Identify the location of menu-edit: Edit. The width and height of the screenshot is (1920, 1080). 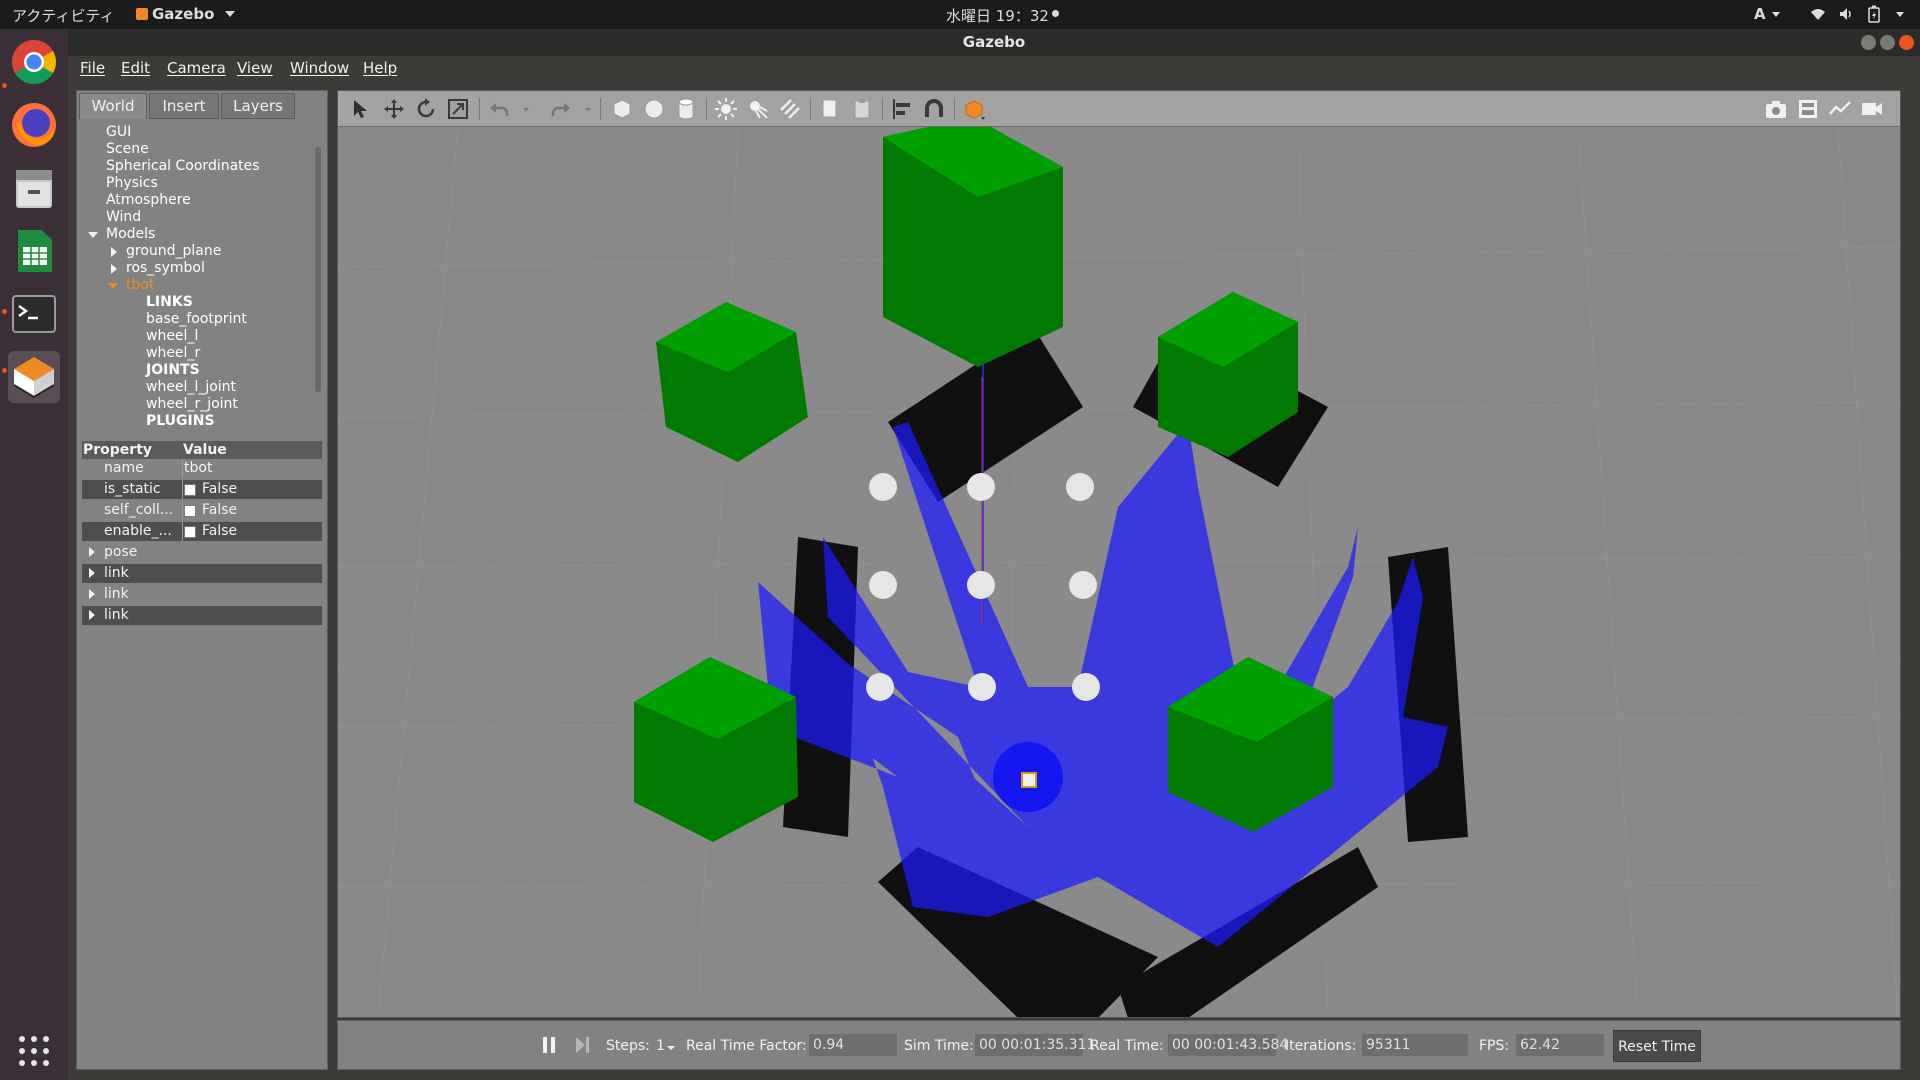
(135, 68).